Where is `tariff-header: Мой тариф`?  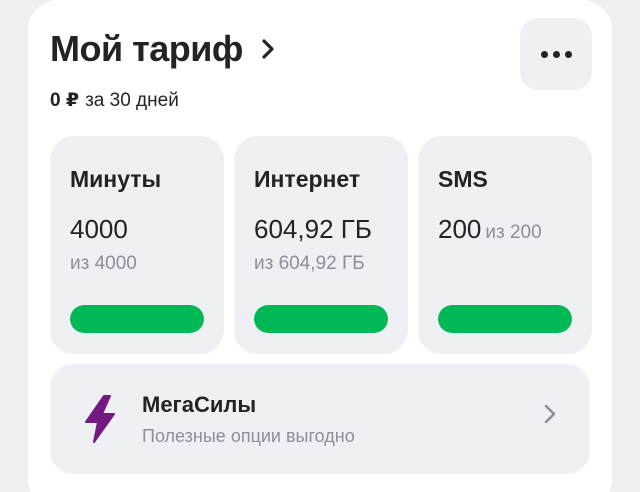
tariff-header: Мой тариф is located at coordinates (164, 49).